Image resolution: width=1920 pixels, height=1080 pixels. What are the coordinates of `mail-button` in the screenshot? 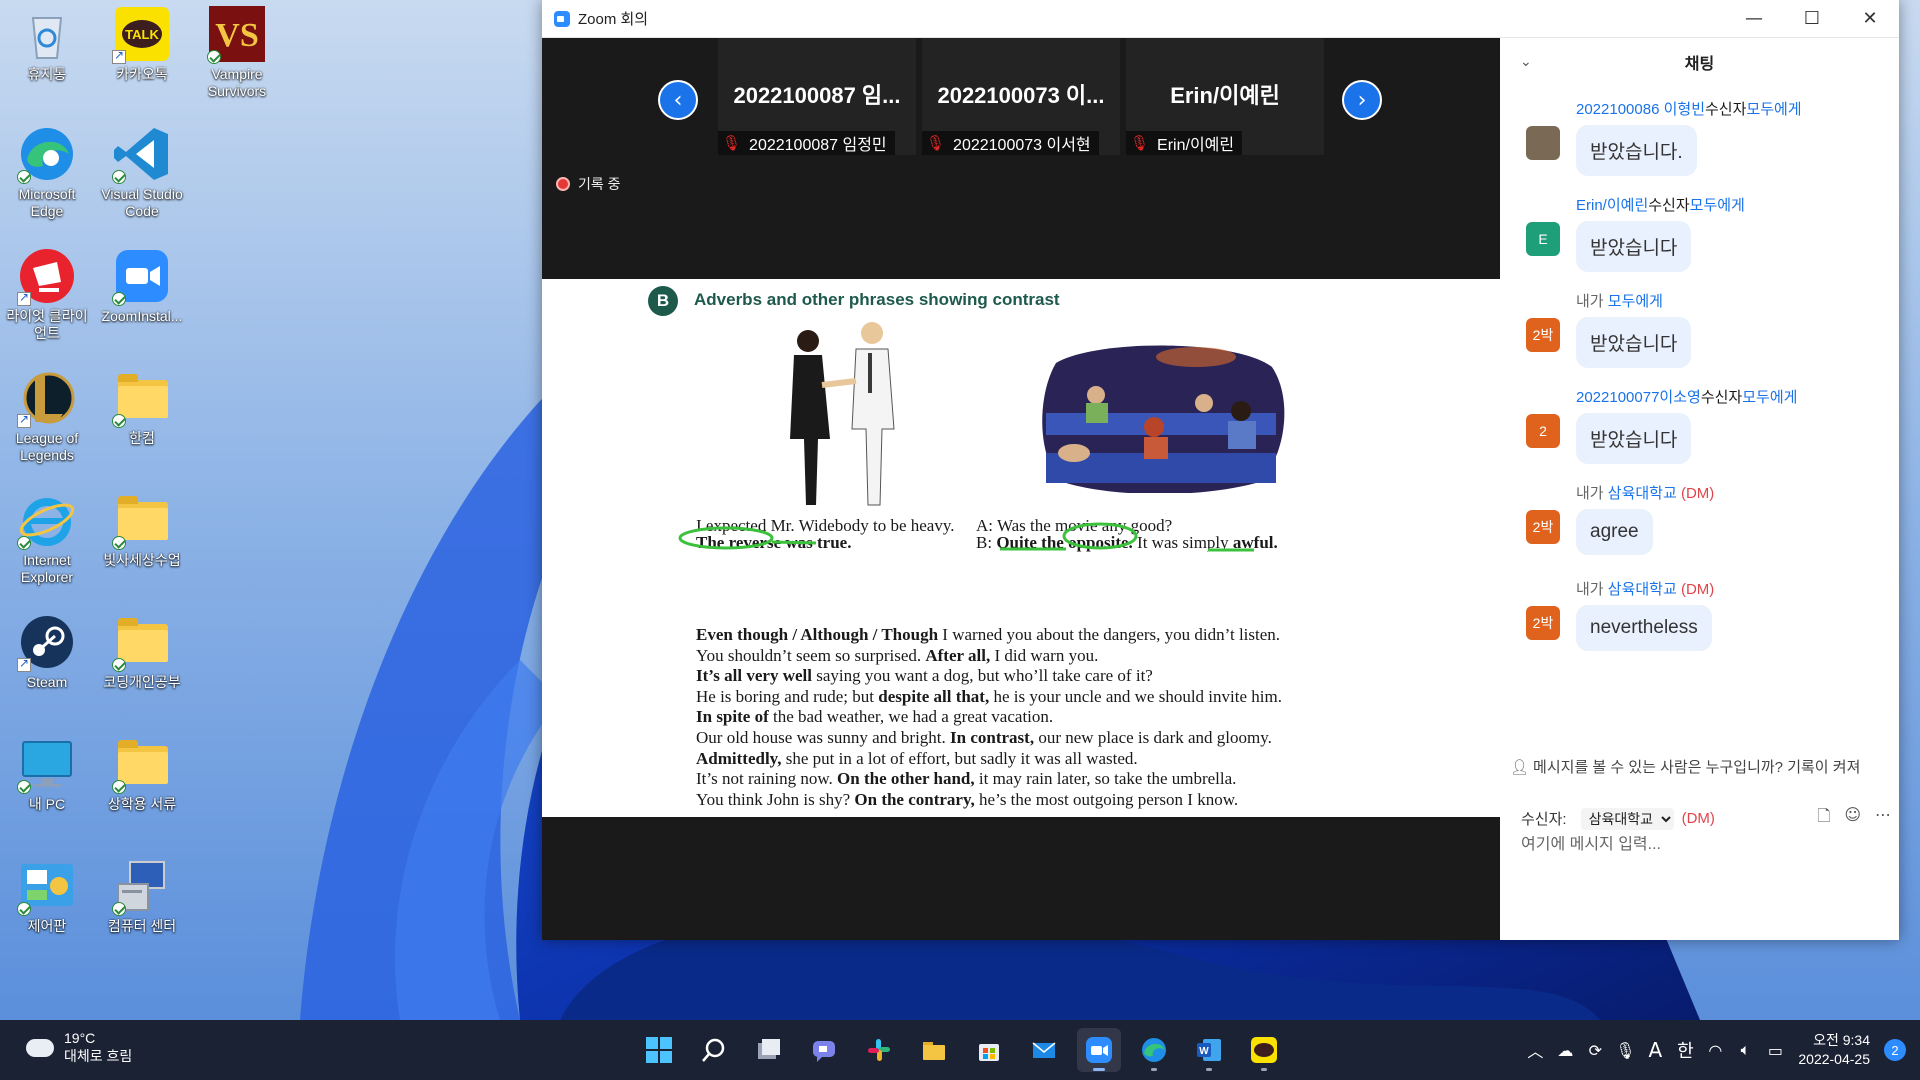 It's located at (1044, 1050).